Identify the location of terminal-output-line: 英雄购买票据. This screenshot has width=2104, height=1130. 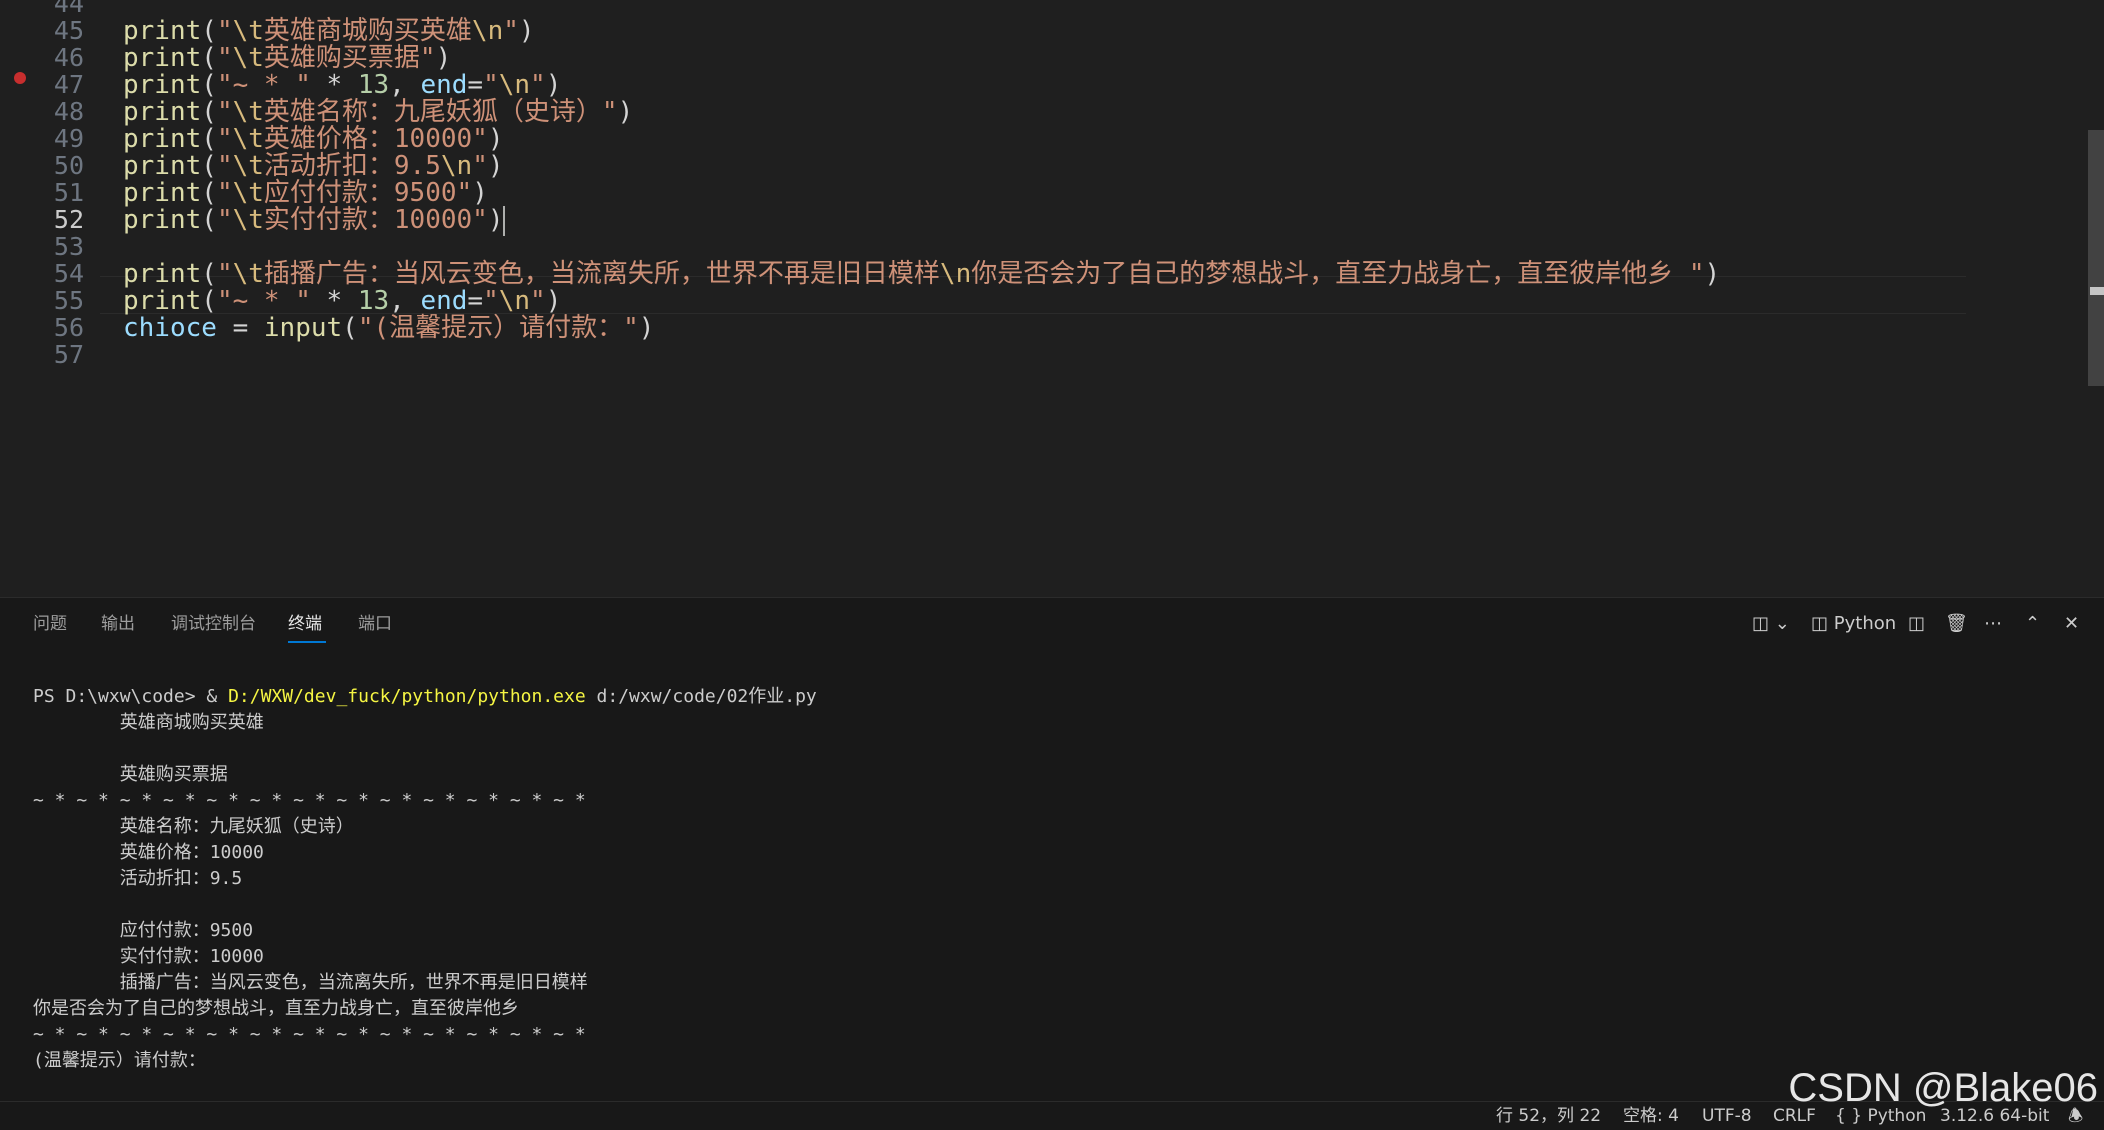
(130, 774).